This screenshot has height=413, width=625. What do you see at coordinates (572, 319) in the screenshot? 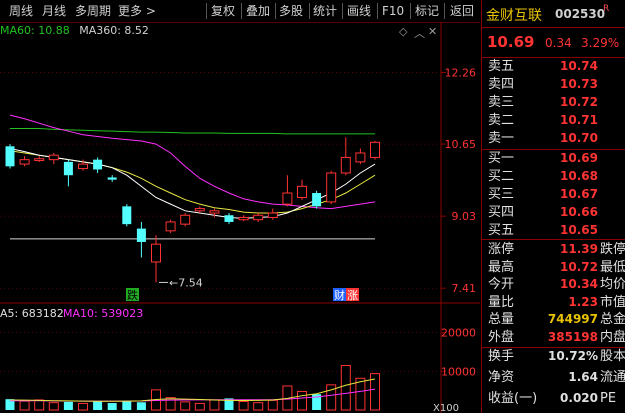
I see `stat-row-value: 744997` at bounding box center [572, 319].